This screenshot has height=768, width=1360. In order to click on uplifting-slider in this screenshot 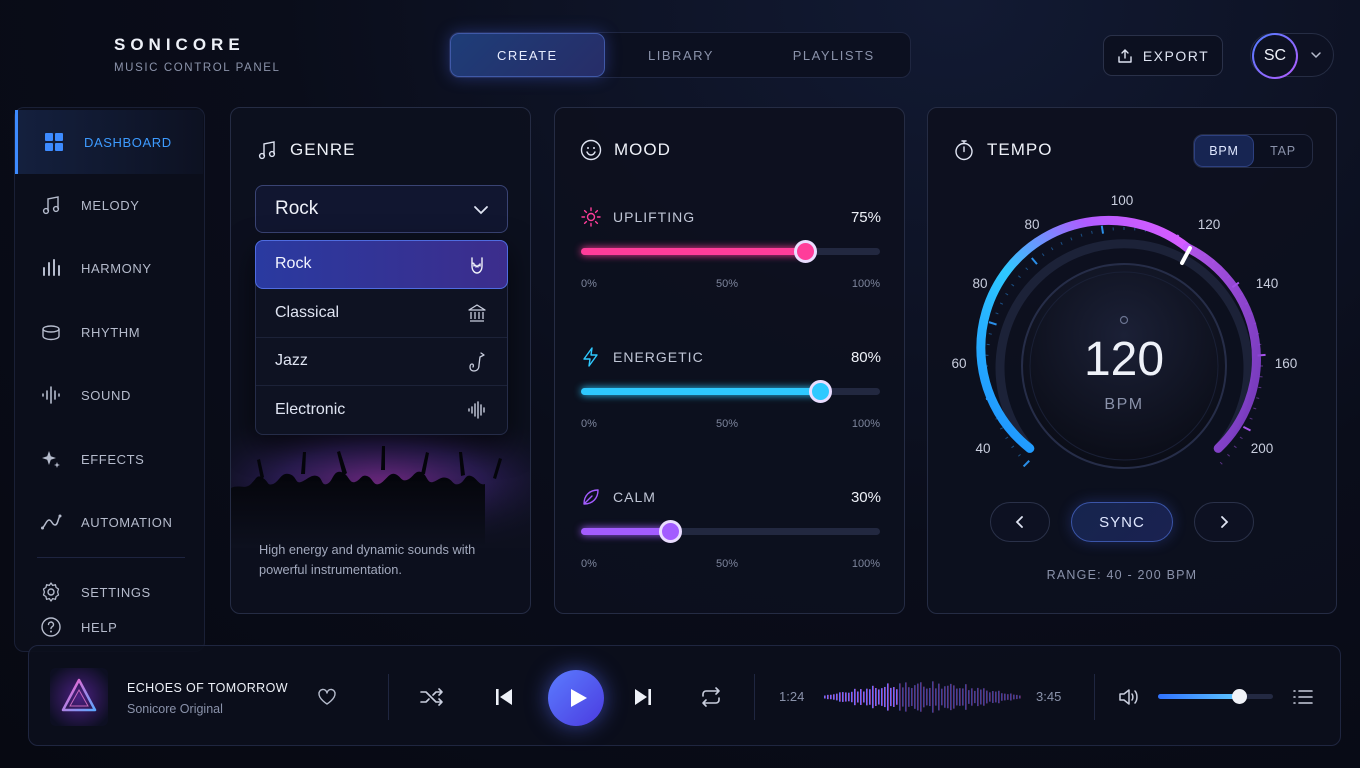, I will do `click(730, 251)`.